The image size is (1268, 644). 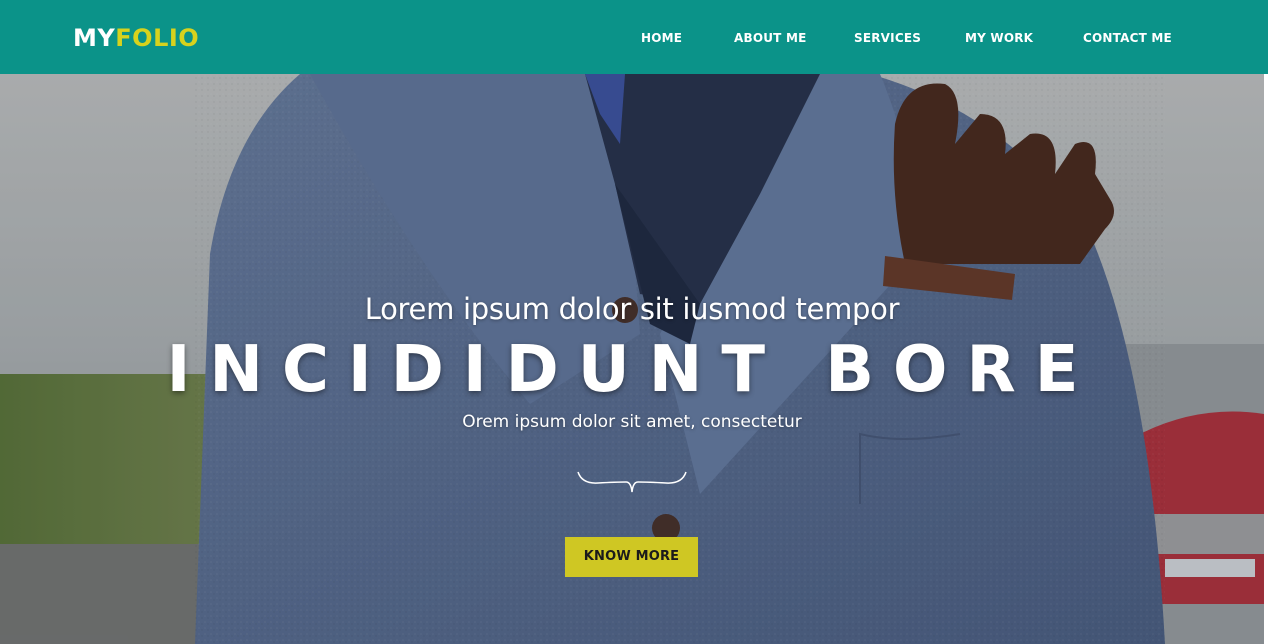 I want to click on hero-tagline: Orem ipsum dolor sit amet, consectetur, so click(x=632, y=422).